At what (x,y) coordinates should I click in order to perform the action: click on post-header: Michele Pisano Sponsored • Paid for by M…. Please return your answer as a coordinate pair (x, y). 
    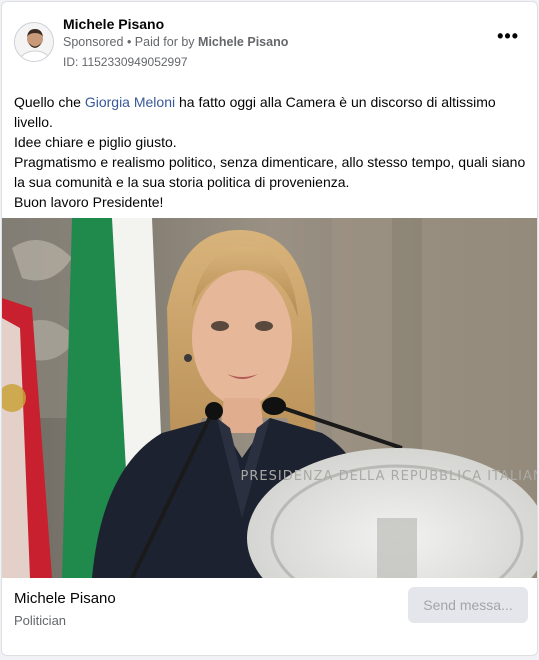
    Looking at the image, I should click on (269, 42).